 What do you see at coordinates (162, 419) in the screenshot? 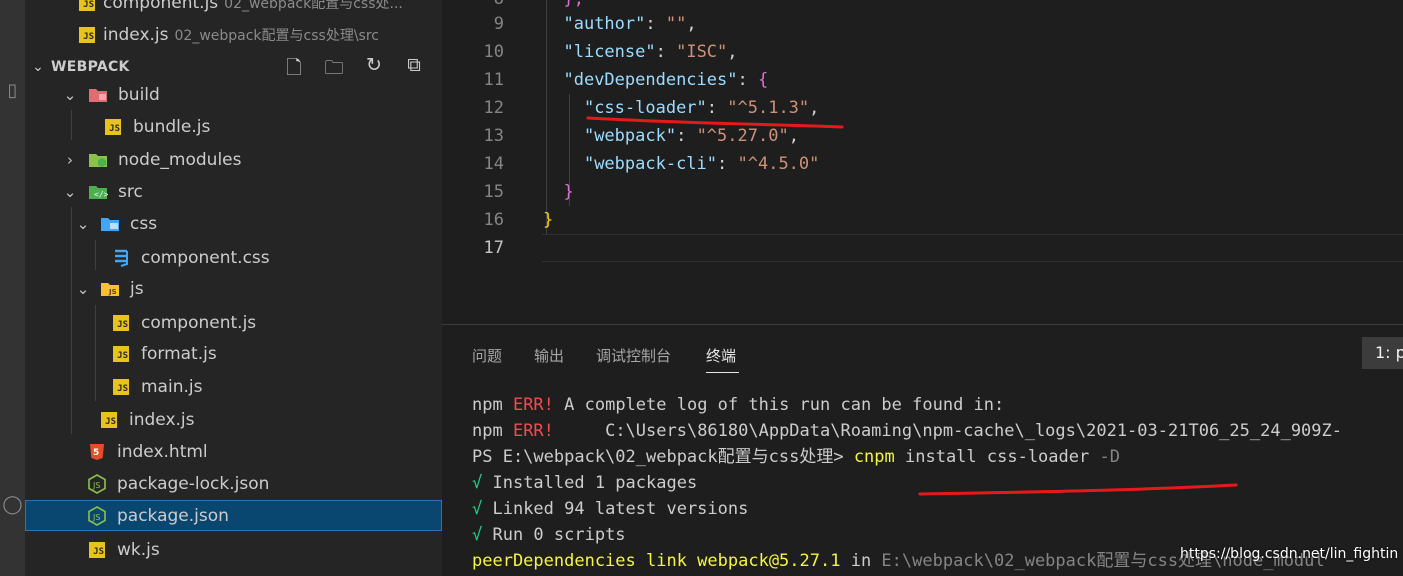
I see `tree-label: index.js` at bounding box center [162, 419].